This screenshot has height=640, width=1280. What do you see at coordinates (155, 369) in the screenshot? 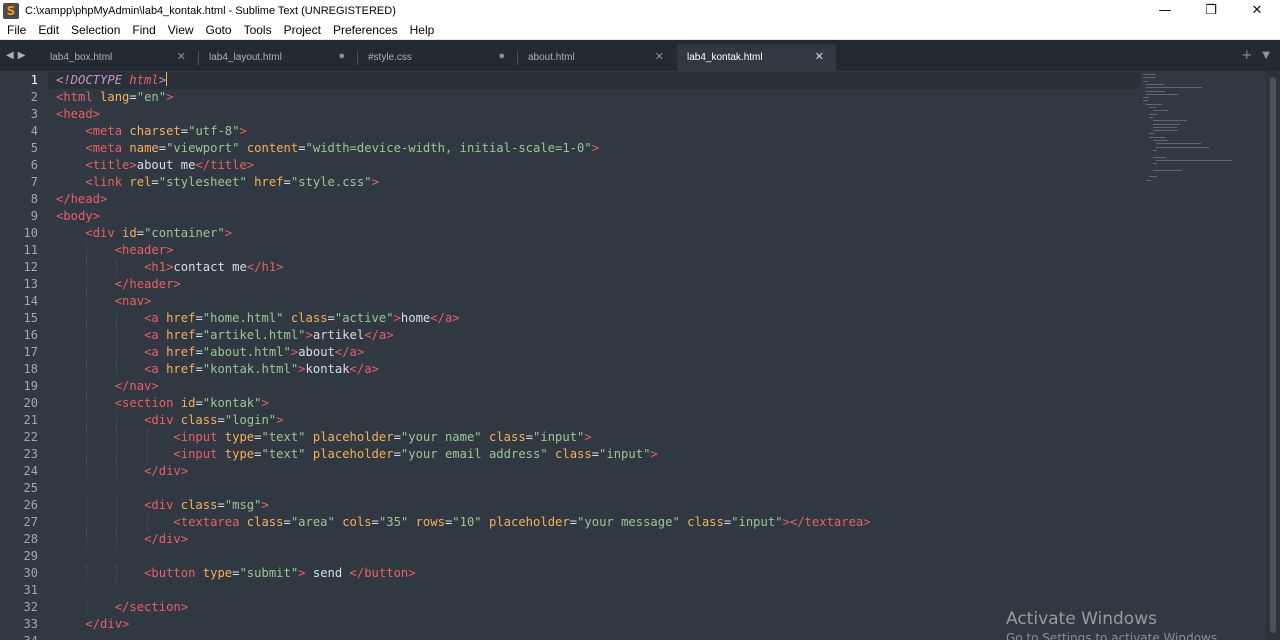
I see `code-token: <a` at bounding box center [155, 369].